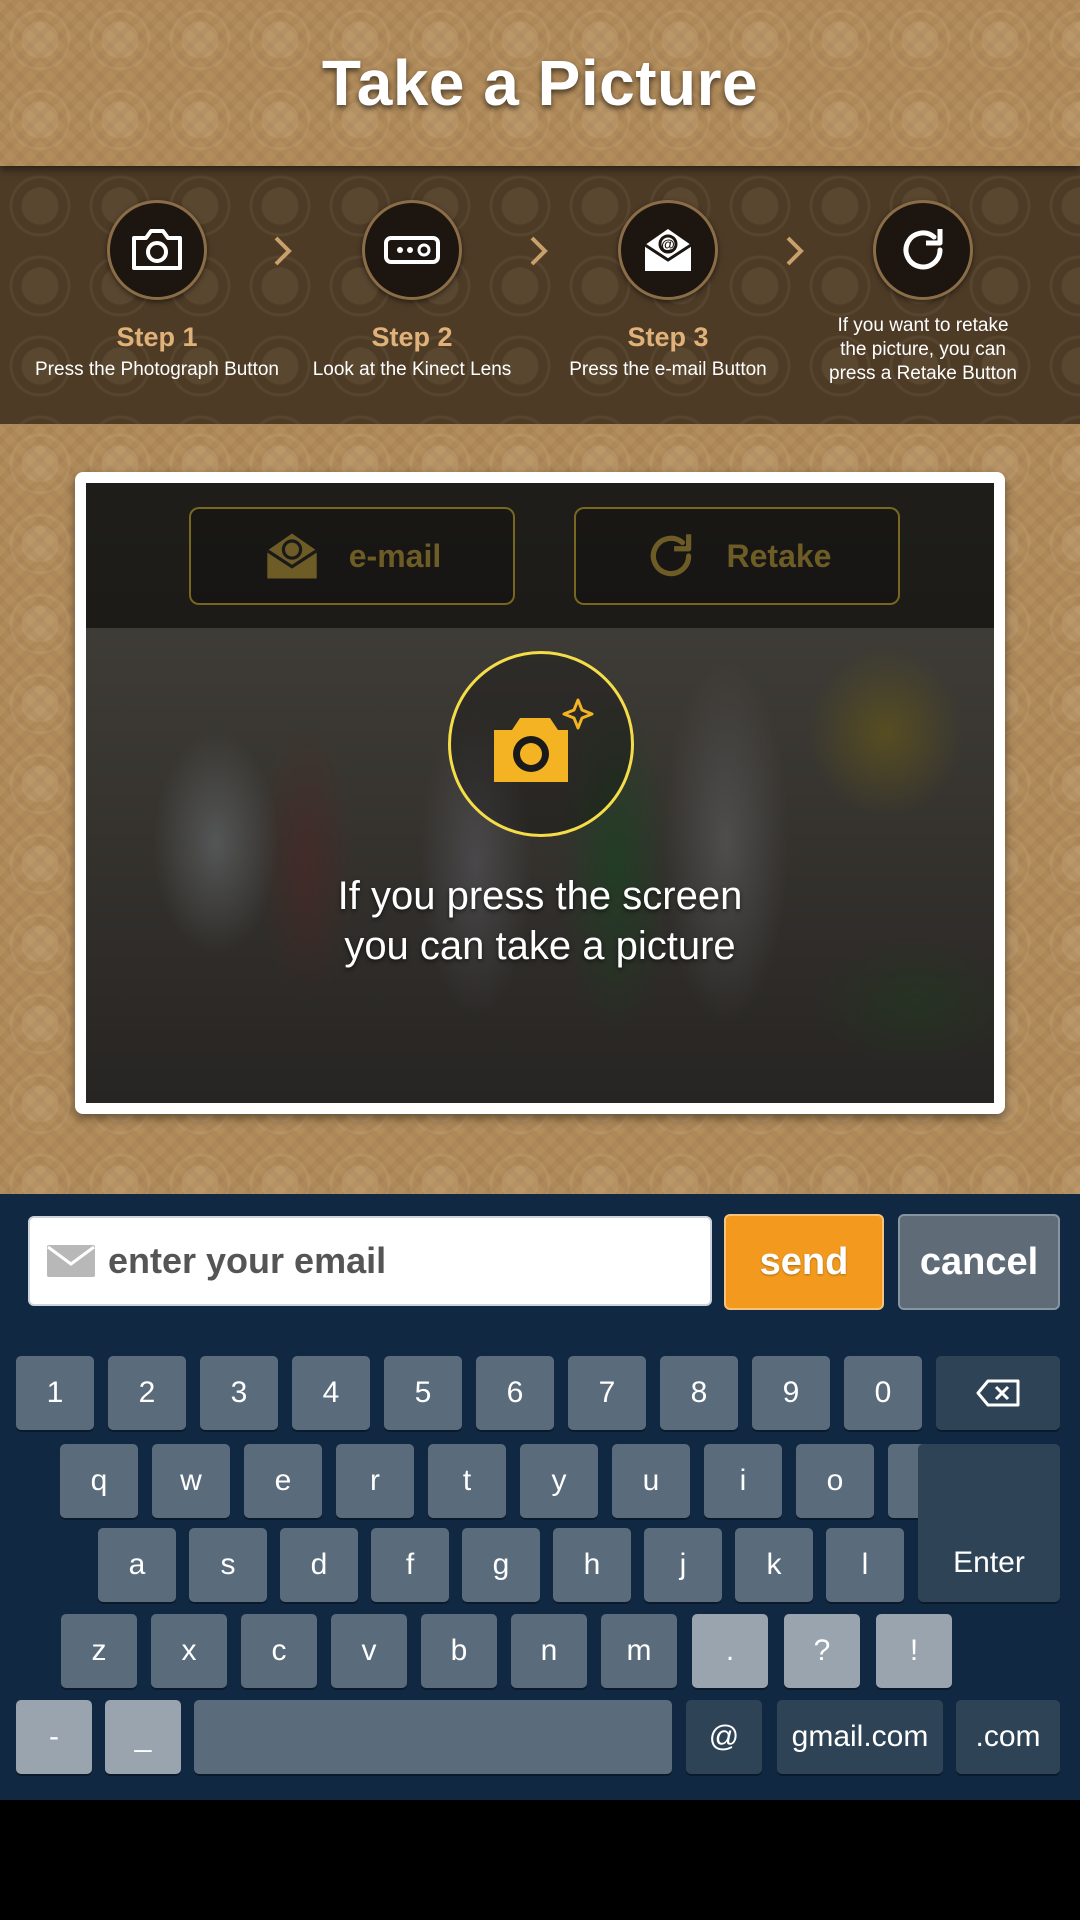 This screenshot has width=1080, height=1920. Describe the element at coordinates (515, 1393) in the screenshot. I see `key-6: 6` at that location.